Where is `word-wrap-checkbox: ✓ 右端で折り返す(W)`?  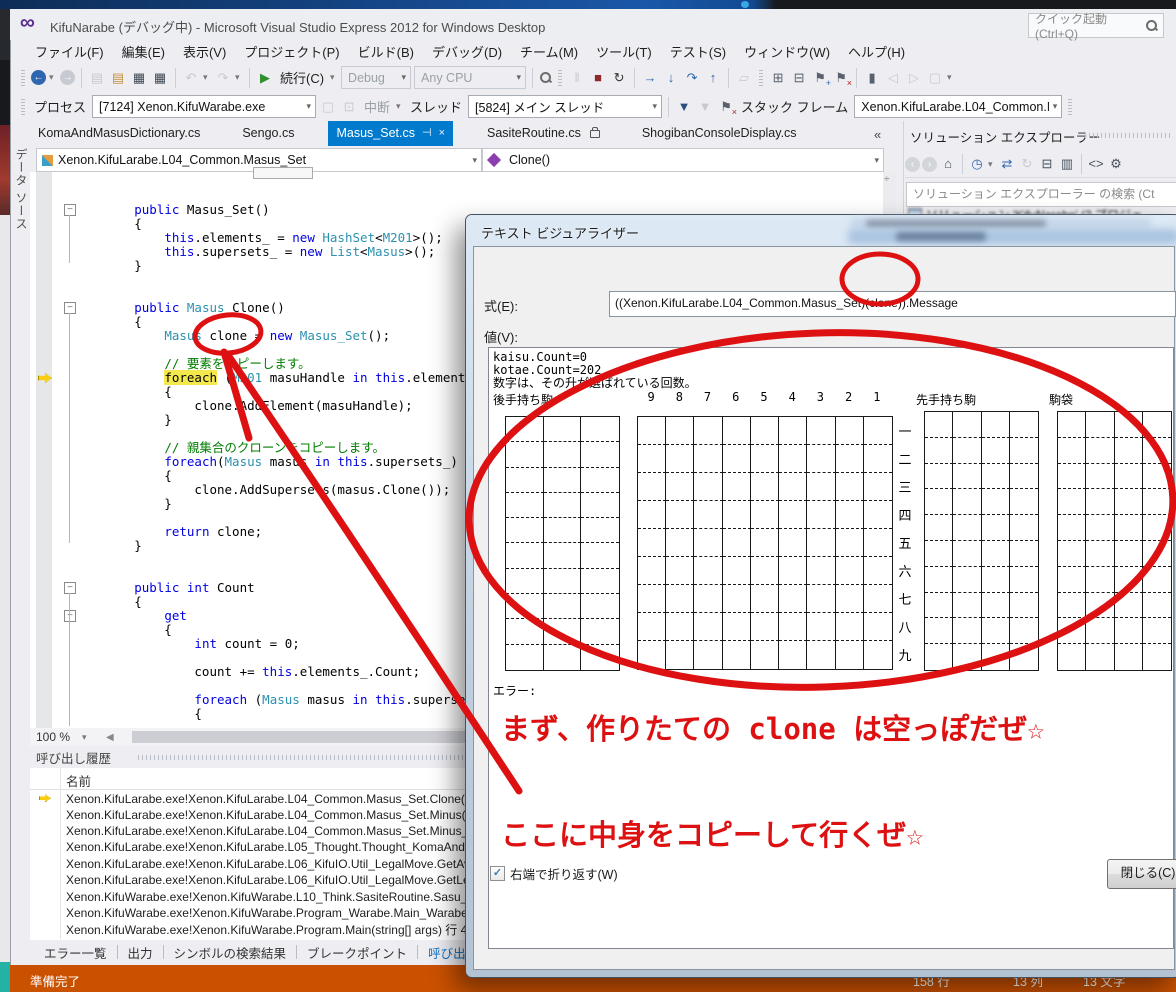
word-wrap-checkbox: ✓ 右端で折り返す(W) is located at coordinates (554, 873).